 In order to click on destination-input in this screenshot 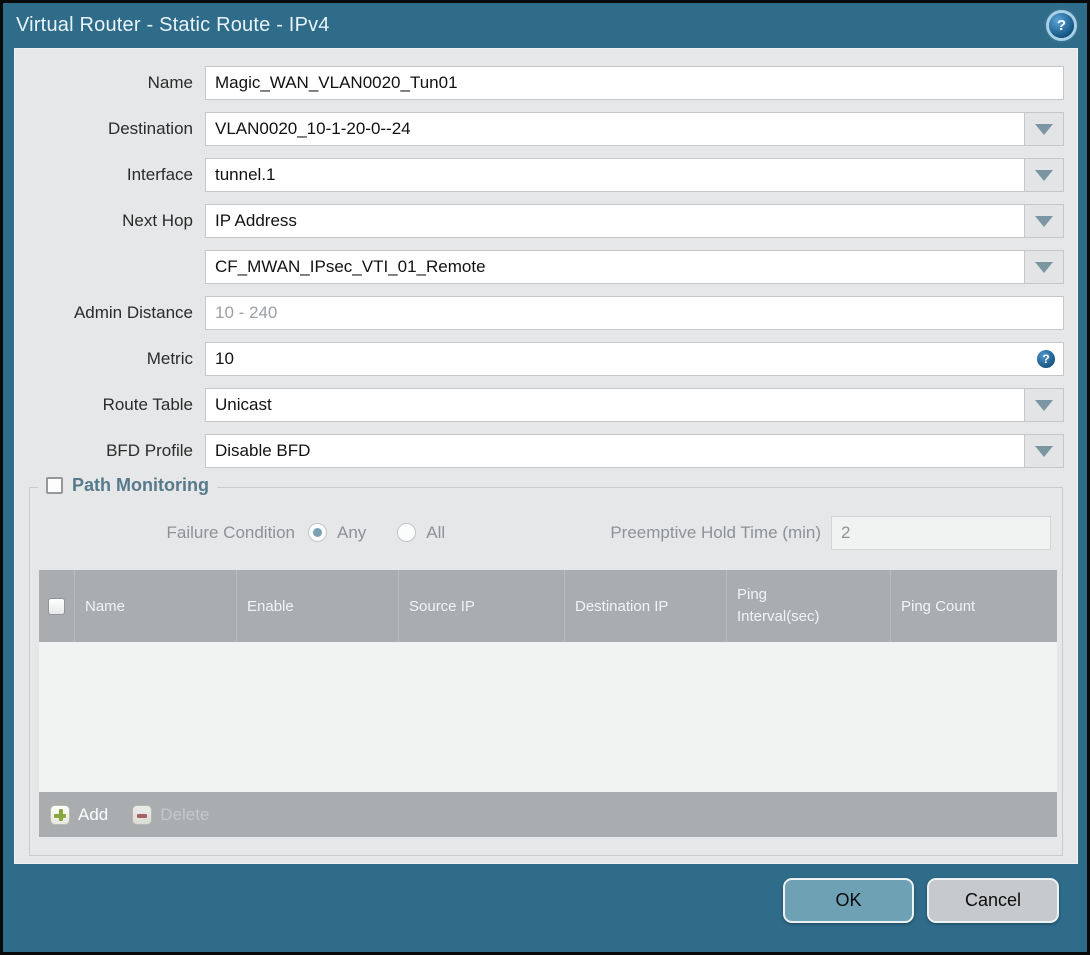, I will do `click(615, 129)`.